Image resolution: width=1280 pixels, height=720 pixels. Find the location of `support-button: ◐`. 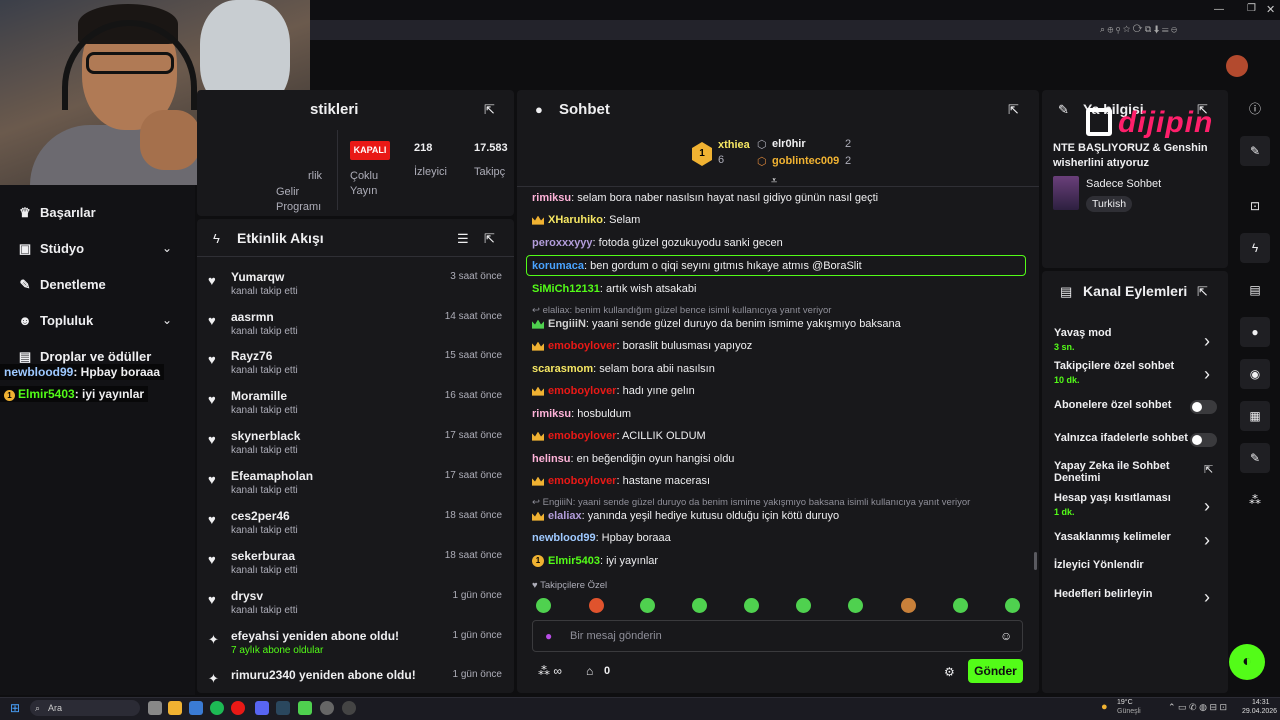

support-button: ◐ is located at coordinates (1247, 662).